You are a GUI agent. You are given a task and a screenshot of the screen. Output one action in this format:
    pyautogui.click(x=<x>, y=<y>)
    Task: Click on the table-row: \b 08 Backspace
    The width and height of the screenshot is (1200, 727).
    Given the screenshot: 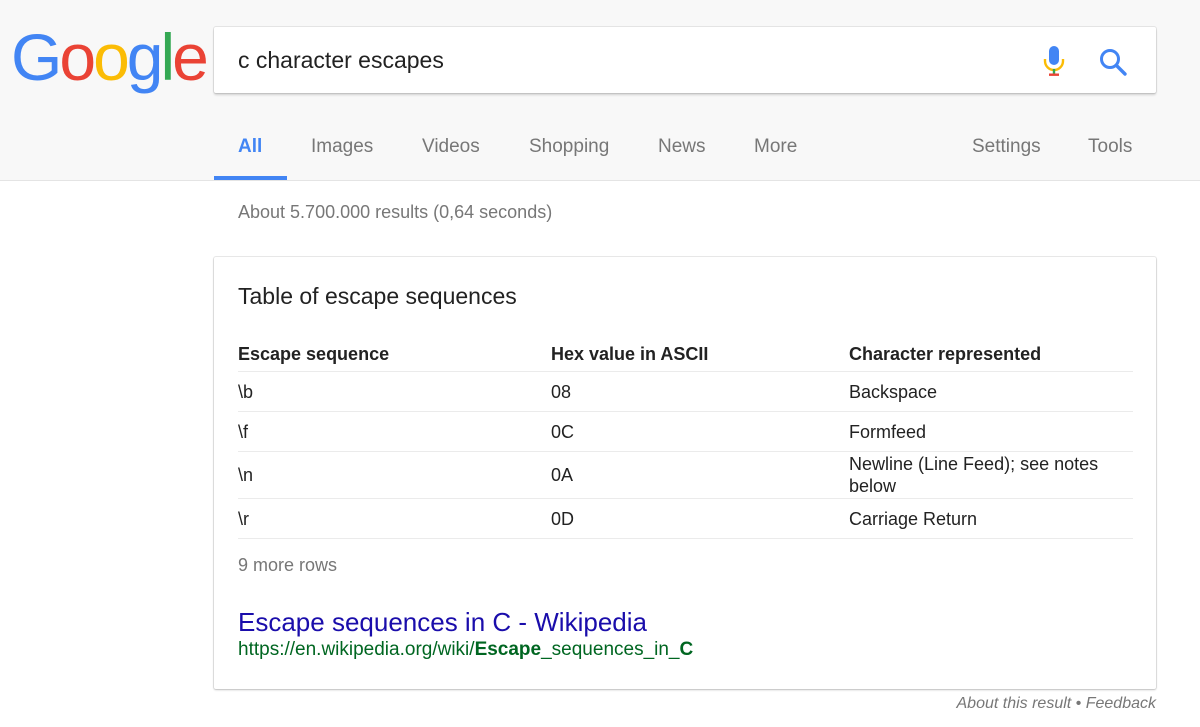 What is the action you would take?
    pyautogui.click(x=685, y=391)
    